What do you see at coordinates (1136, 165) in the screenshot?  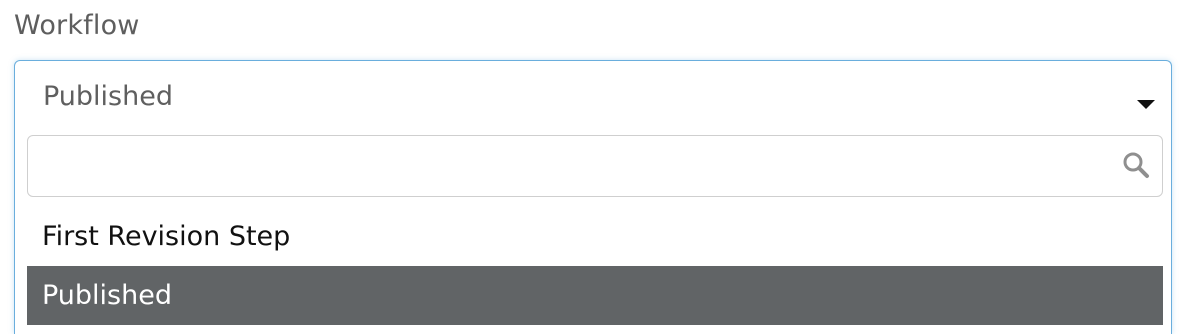 I see `search-icon` at bounding box center [1136, 165].